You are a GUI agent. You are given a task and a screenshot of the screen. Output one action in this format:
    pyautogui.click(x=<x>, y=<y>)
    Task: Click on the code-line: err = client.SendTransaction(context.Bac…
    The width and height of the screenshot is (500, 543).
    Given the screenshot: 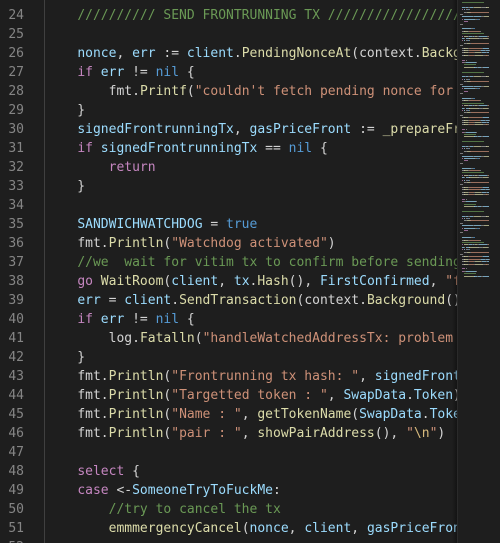 What is the action you would take?
    pyautogui.click(x=251, y=300)
    